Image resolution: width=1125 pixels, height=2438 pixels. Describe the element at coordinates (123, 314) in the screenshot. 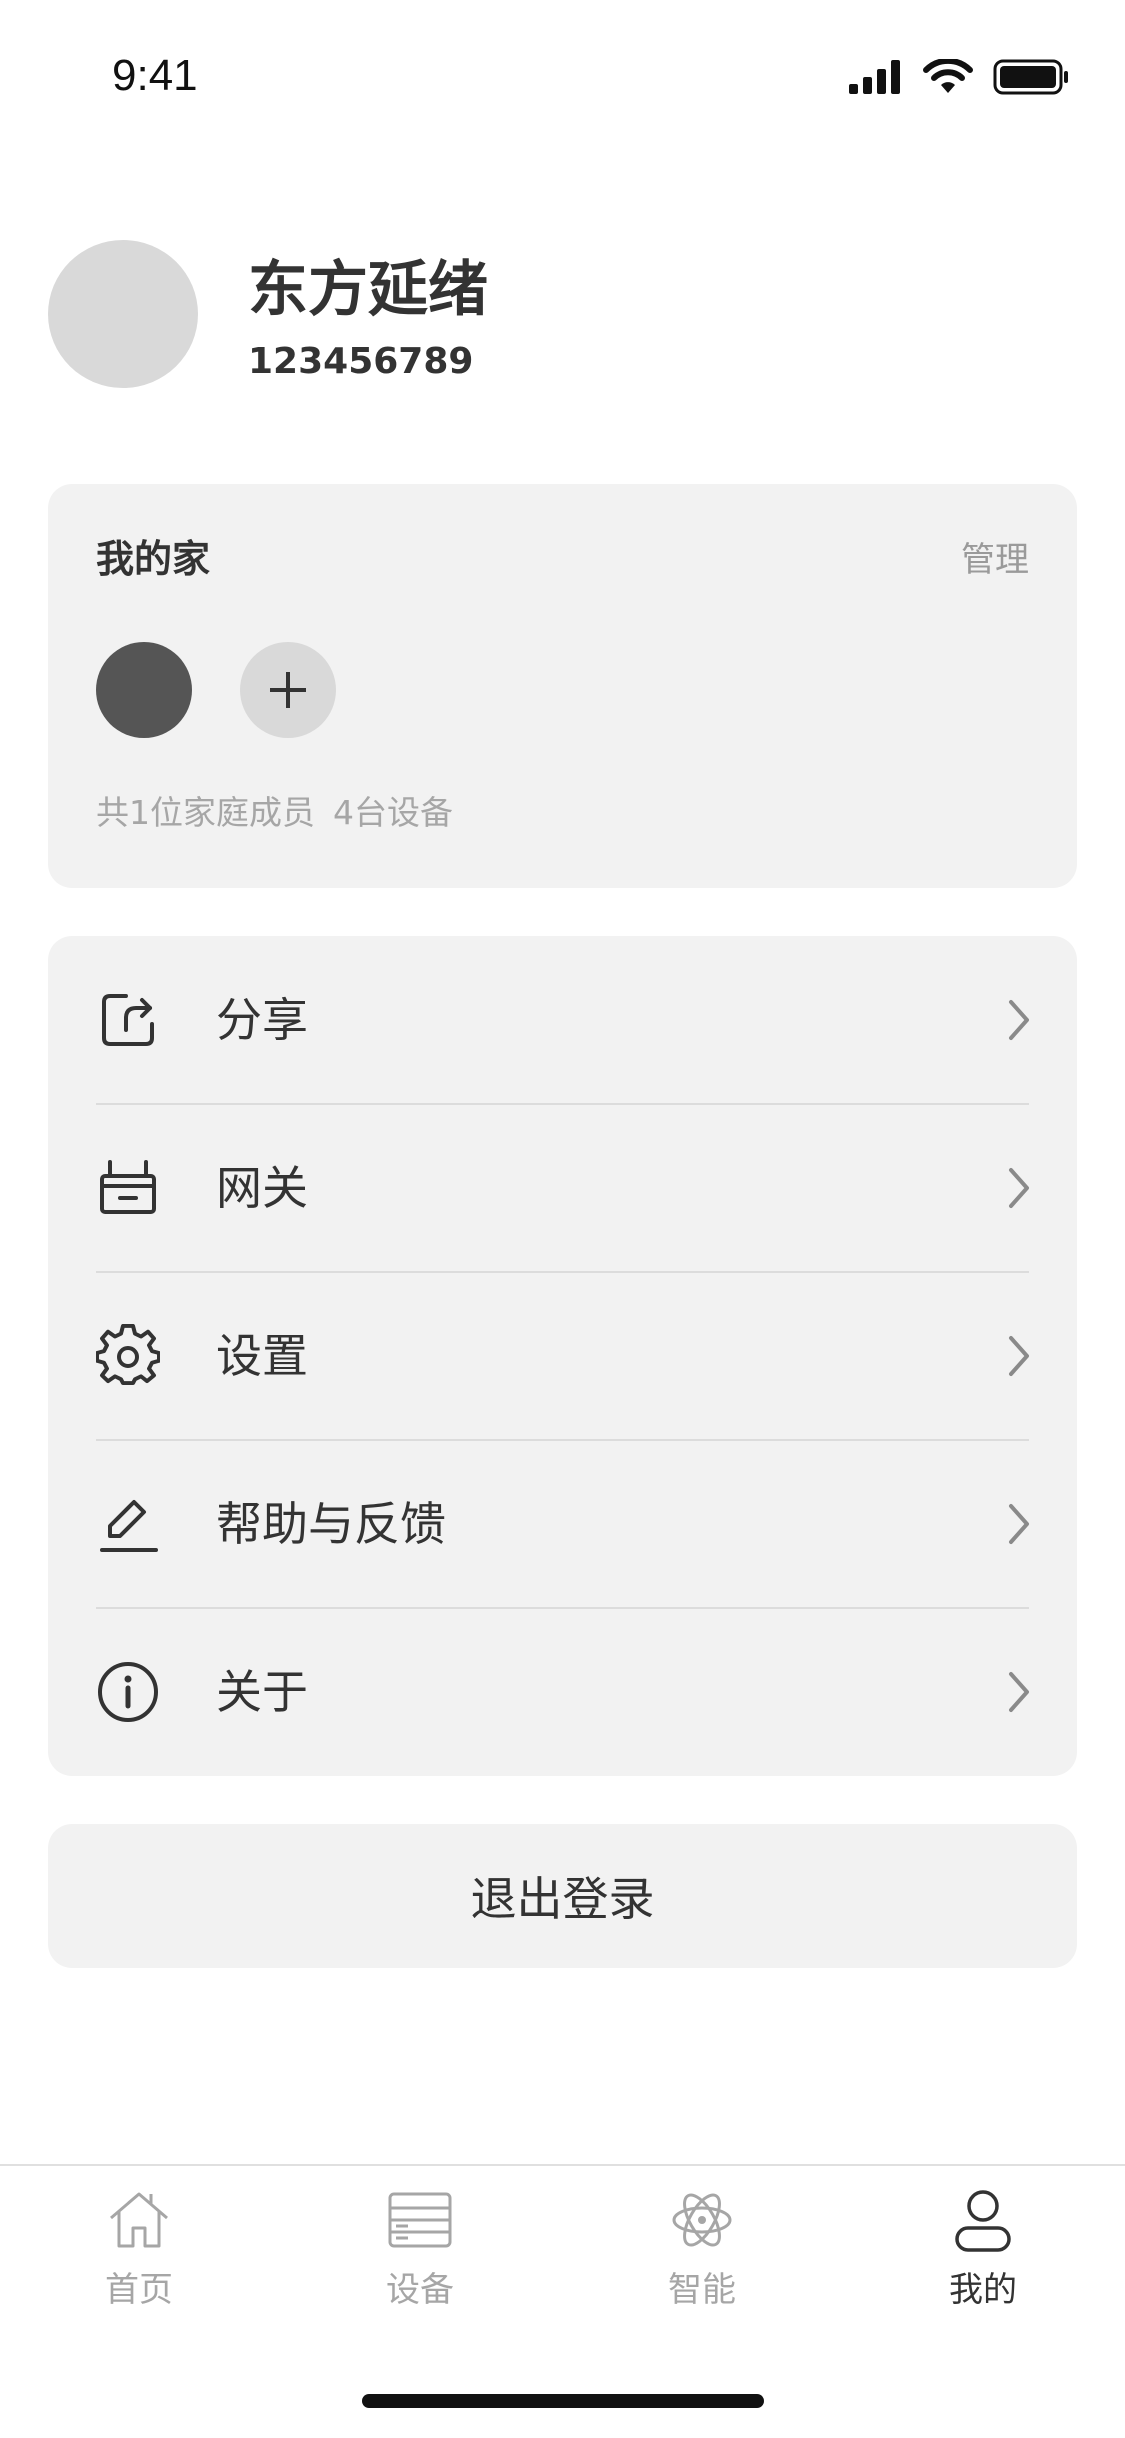

I see `avatar` at that location.